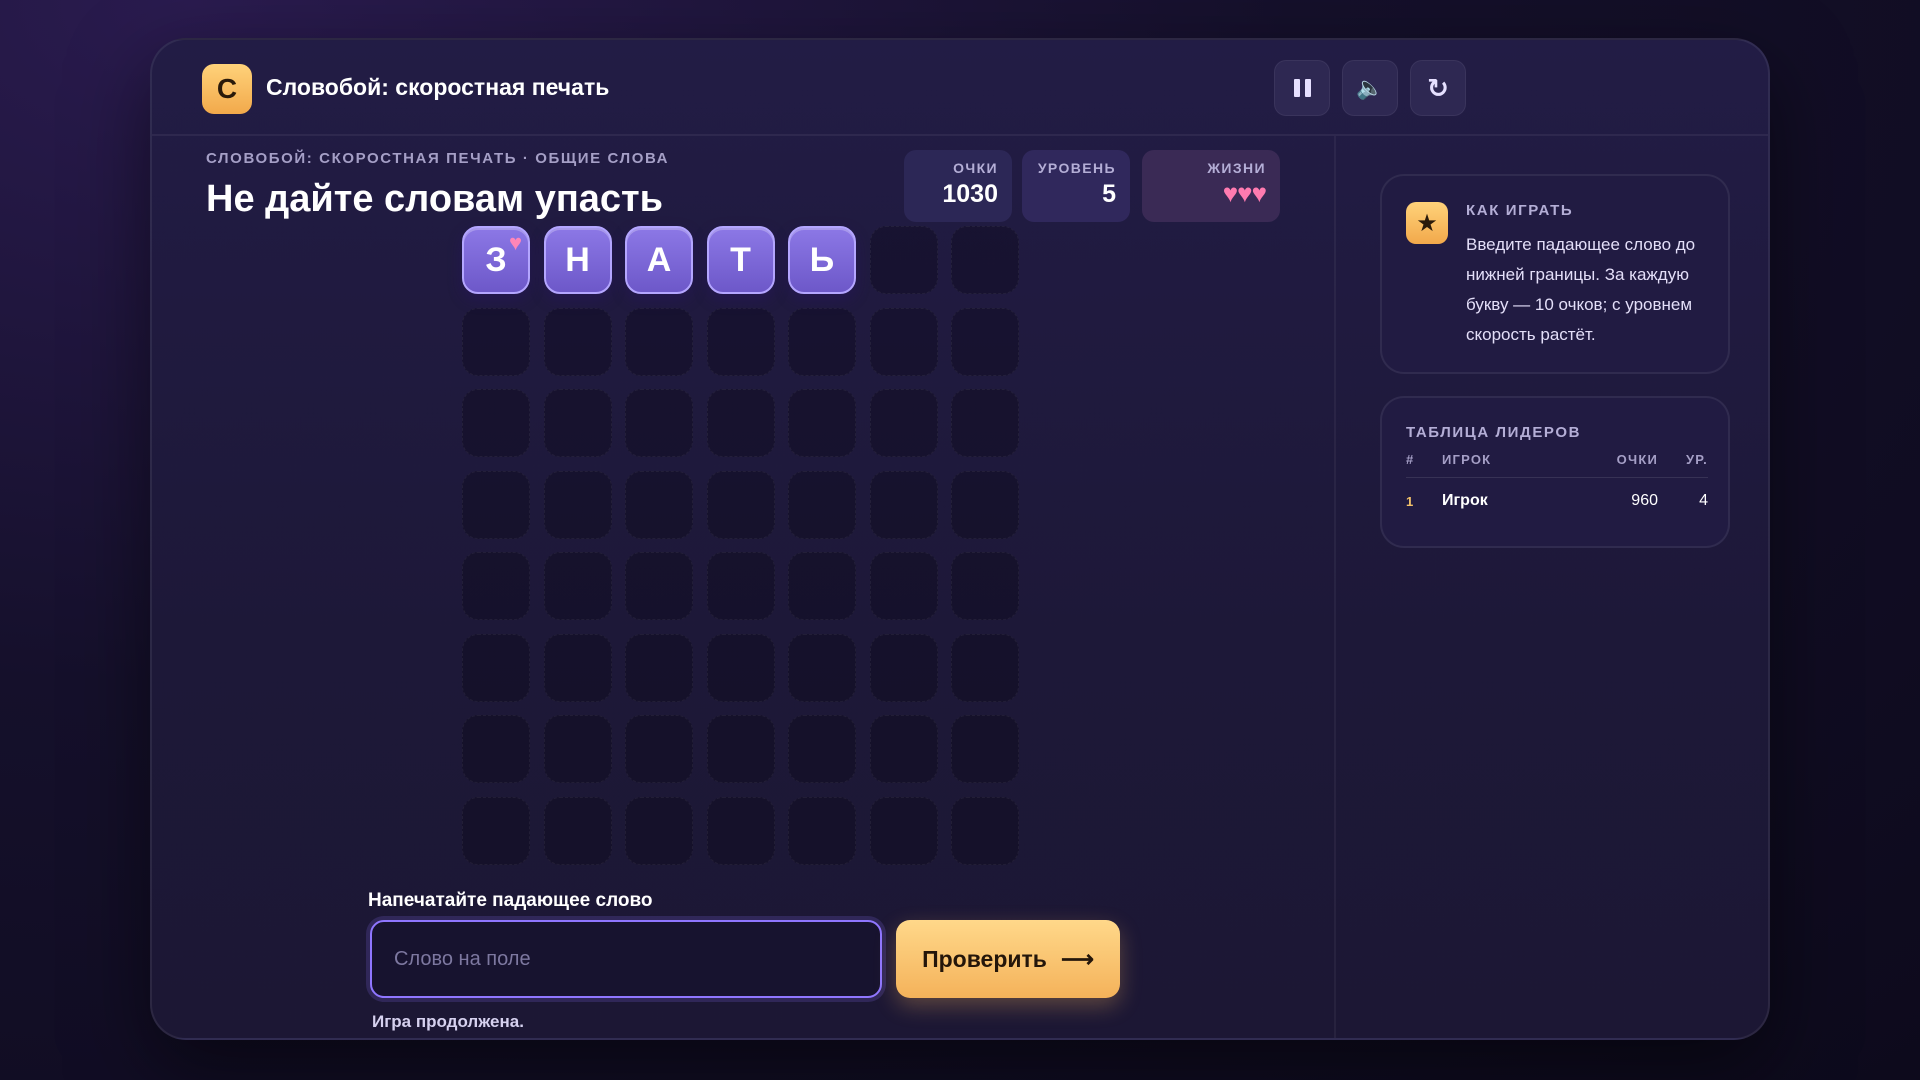 The height and width of the screenshot is (1080, 1920). I want to click on check-button: Проверить ⟶, so click(1008, 959).